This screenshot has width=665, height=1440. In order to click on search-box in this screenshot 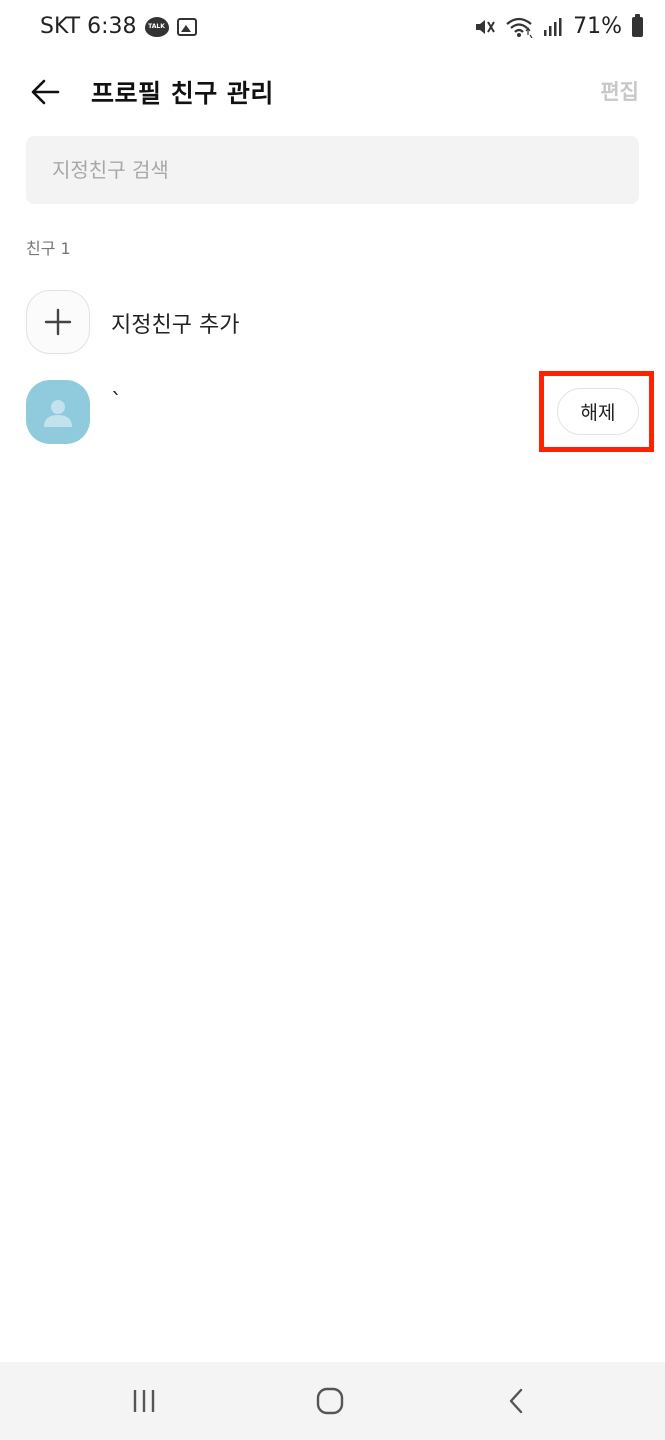, I will do `click(332, 170)`.